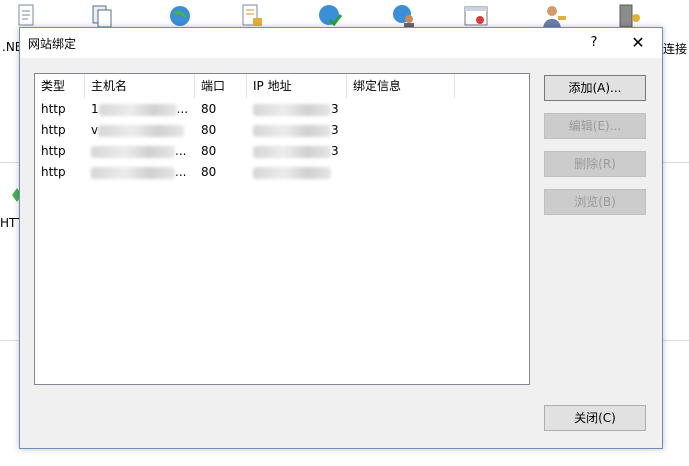  Describe the element at coordinates (554, 17) in the screenshot. I see `user-key-icon` at that location.